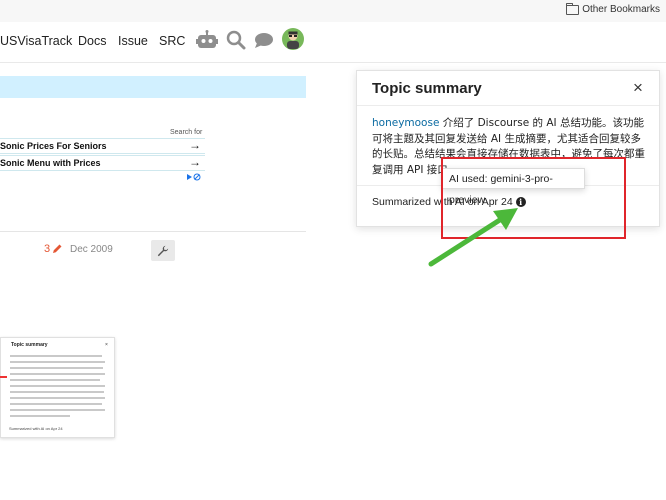 The height and width of the screenshot is (500, 666). I want to click on summary-divider, so click(508, 105).